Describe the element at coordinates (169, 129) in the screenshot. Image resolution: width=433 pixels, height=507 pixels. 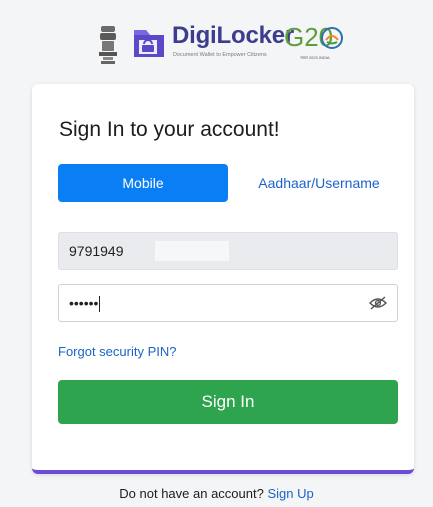
I see `card-title: Sign In to your account!` at that location.